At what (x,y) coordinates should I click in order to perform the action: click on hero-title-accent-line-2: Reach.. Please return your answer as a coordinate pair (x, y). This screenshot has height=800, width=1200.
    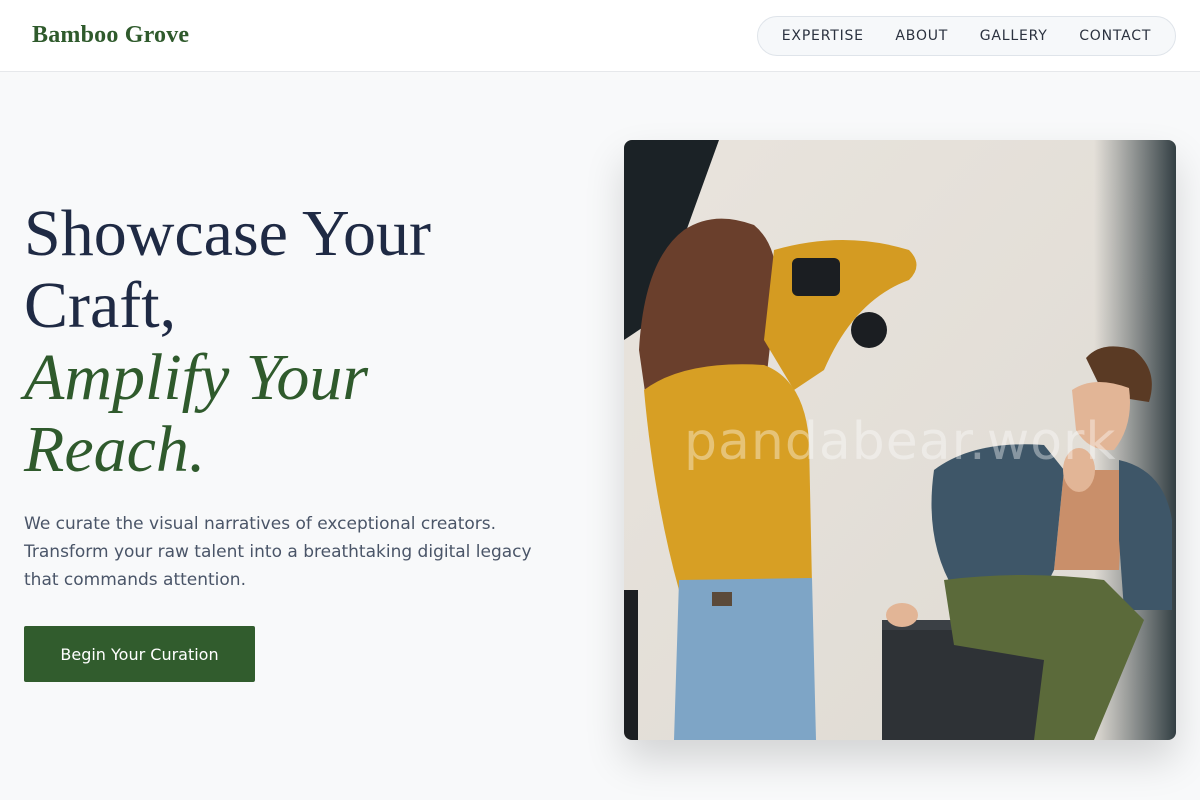
    Looking at the image, I should click on (115, 449).